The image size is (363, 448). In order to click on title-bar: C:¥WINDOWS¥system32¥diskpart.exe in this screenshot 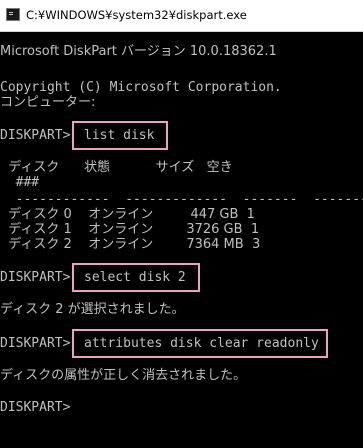, I will do `click(181, 16)`.